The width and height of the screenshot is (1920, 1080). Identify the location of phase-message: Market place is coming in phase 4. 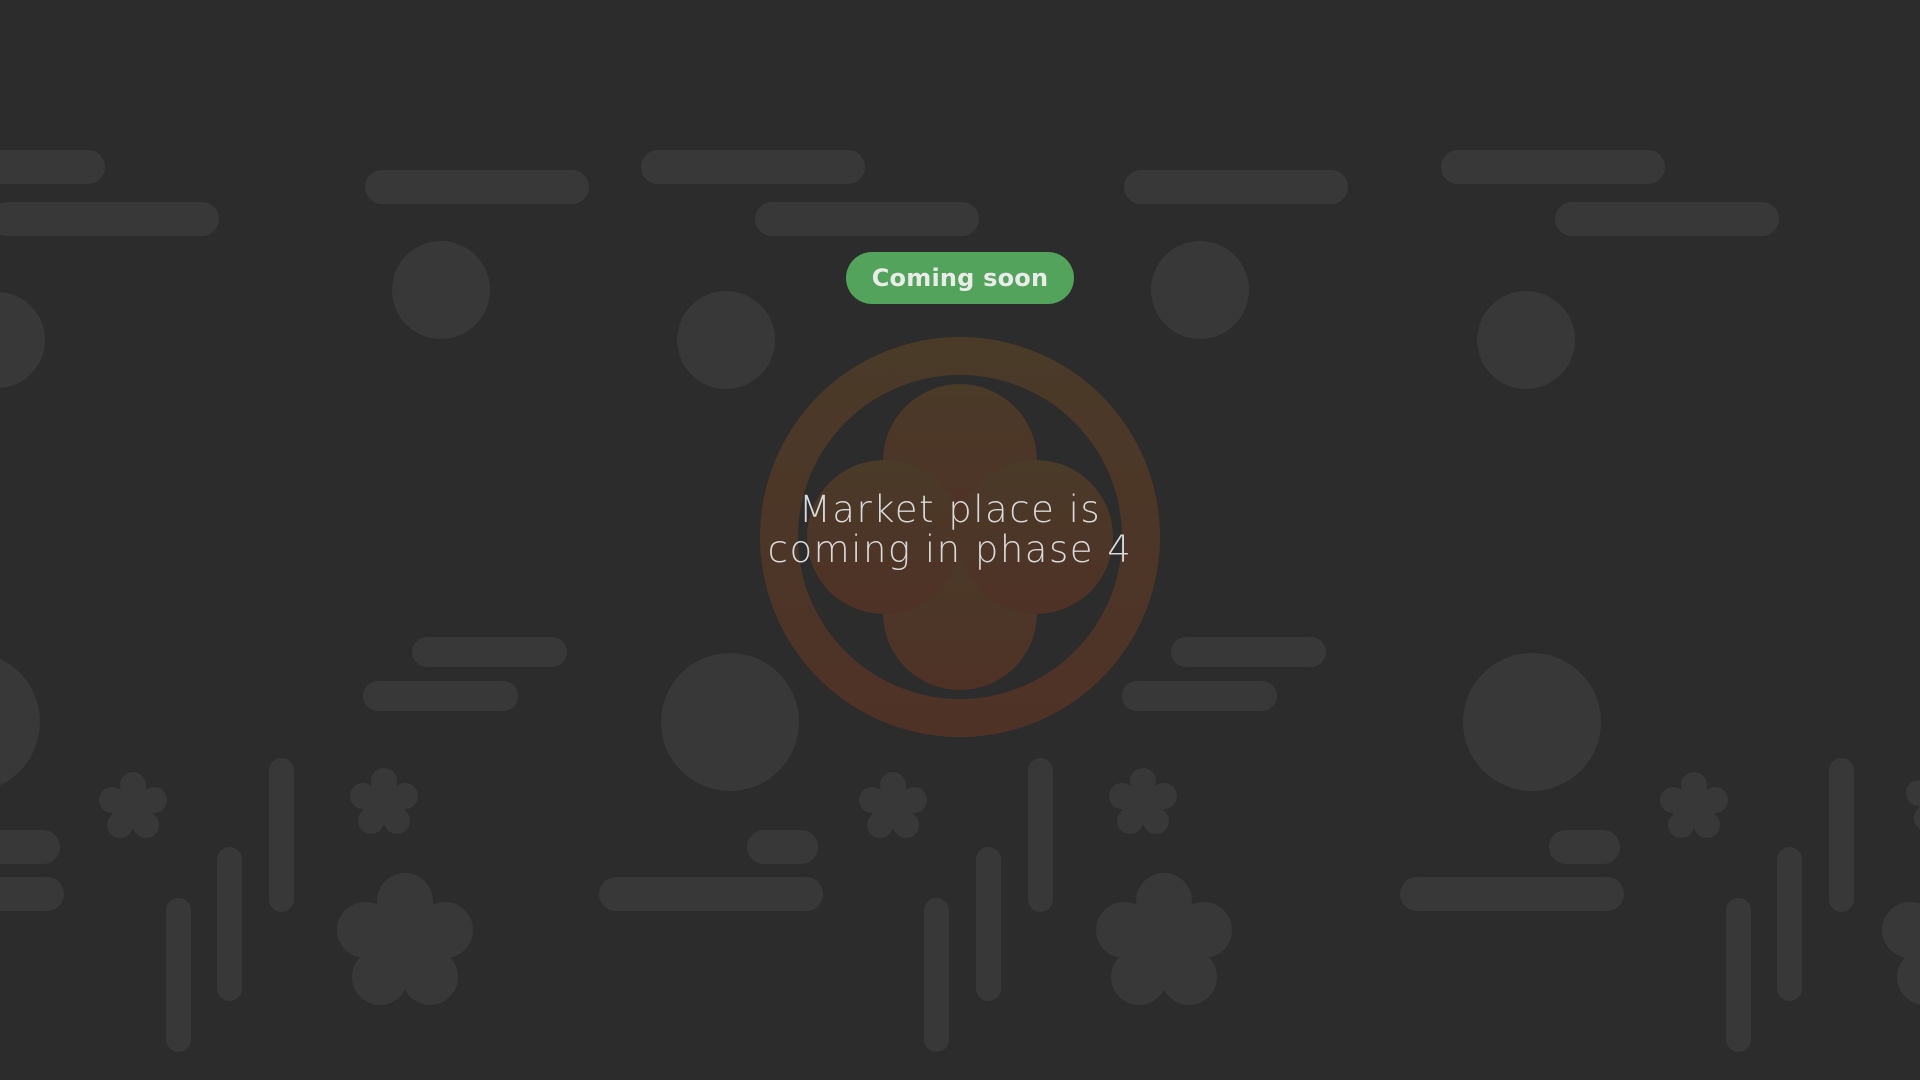
(950, 530).